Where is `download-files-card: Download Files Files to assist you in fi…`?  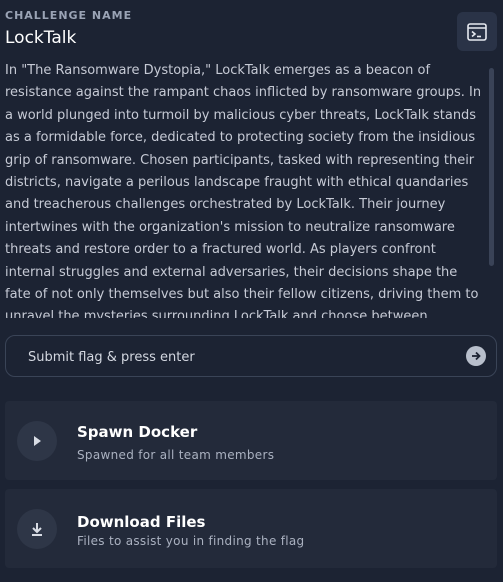
download-files-card: Download Files Files to assist you in fi… is located at coordinates (251, 528).